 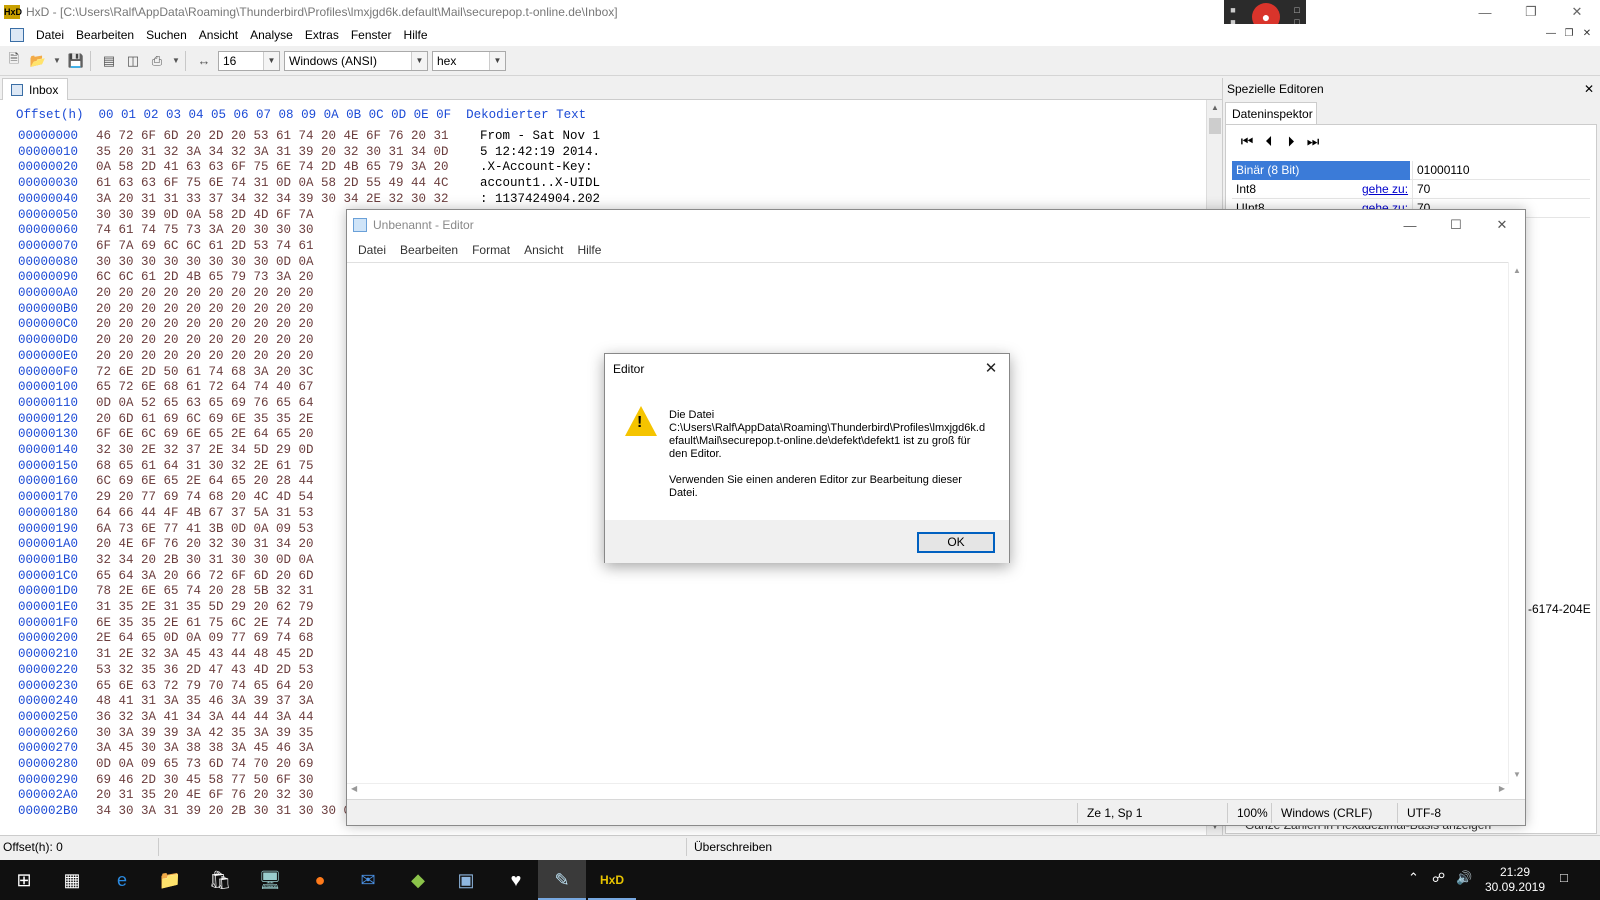 What do you see at coordinates (133, 61) in the screenshot?
I see `disk-icon: ◫` at bounding box center [133, 61].